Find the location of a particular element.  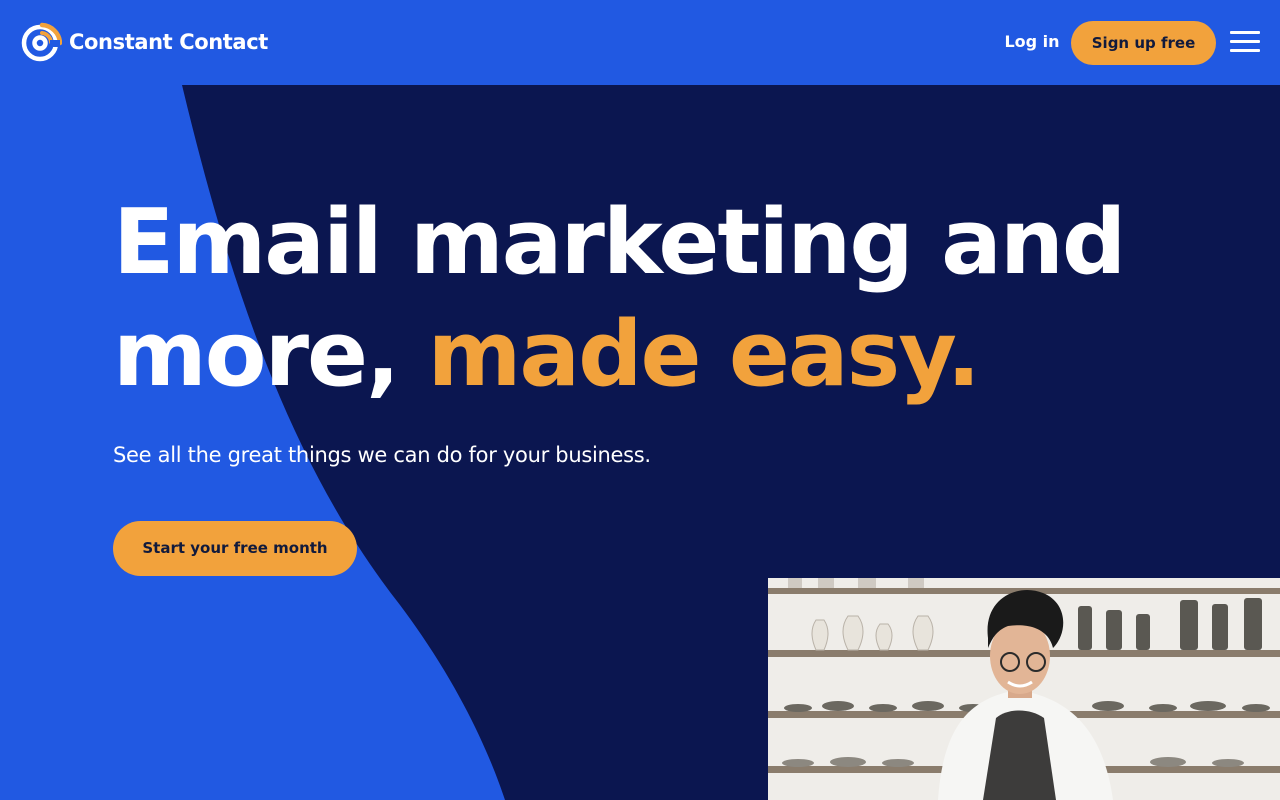

hero-photo is located at coordinates (1024, 689).